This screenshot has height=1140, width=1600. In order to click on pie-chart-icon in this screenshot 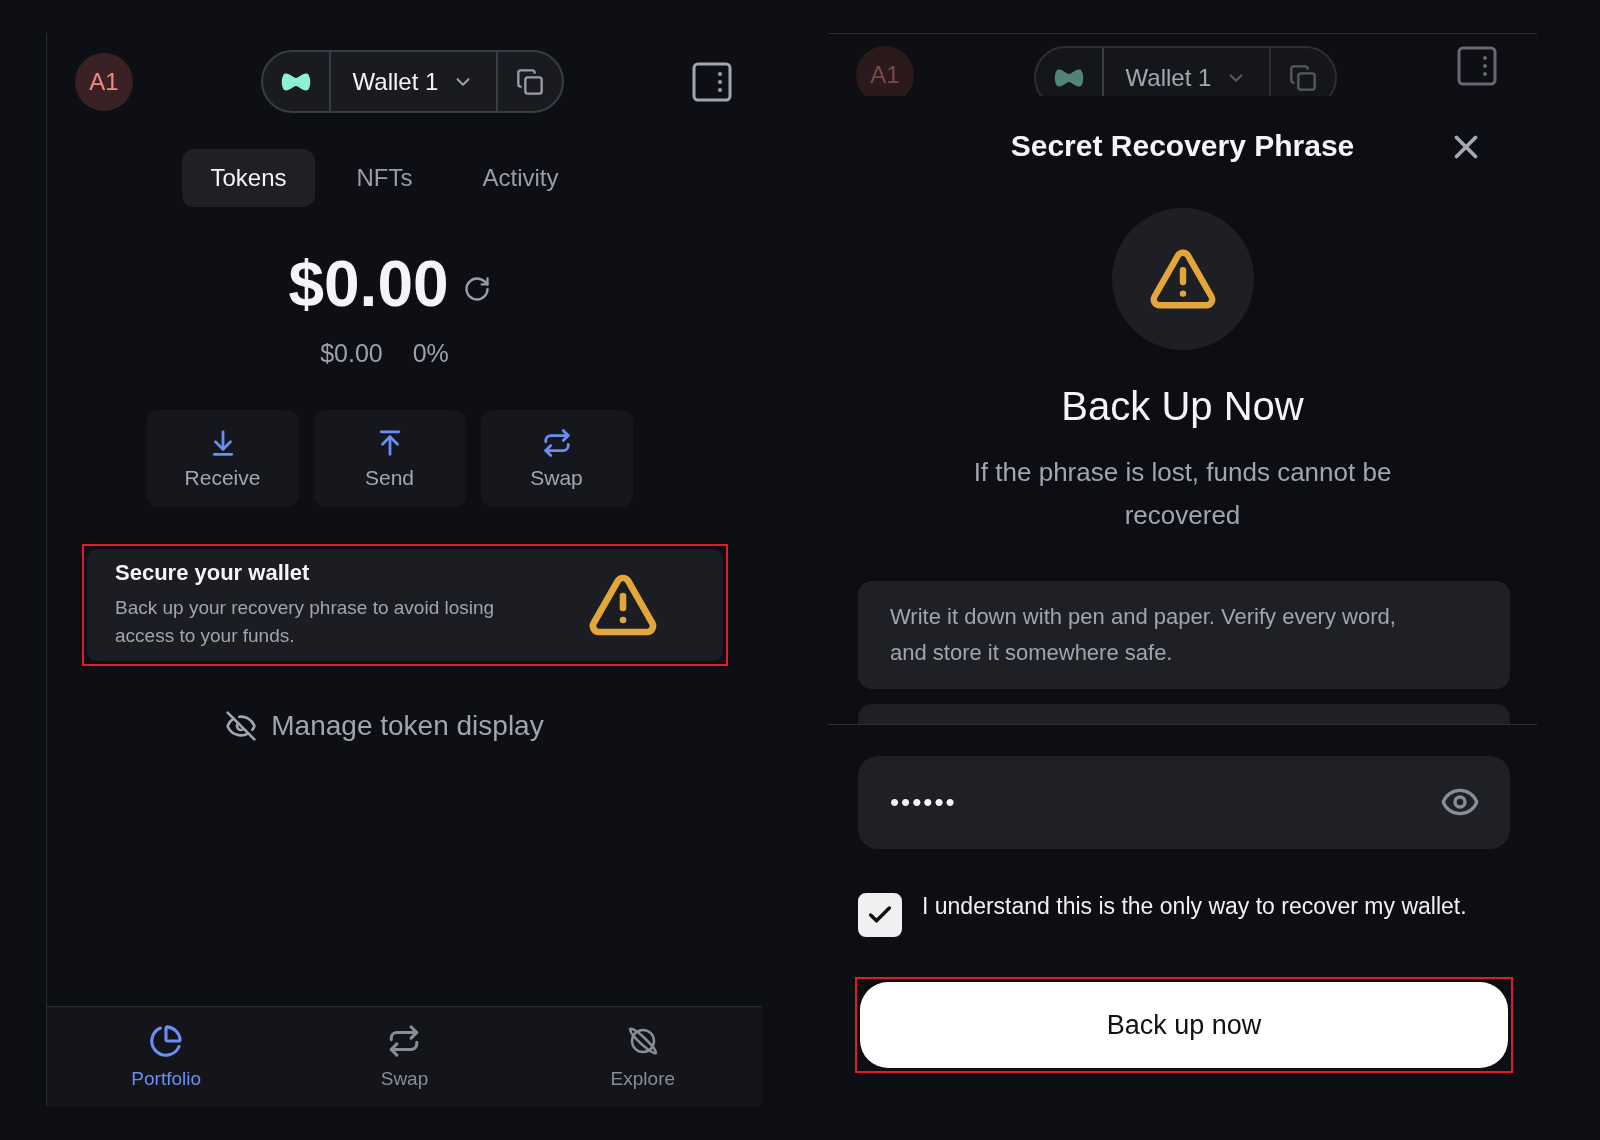, I will do `click(166, 1040)`.